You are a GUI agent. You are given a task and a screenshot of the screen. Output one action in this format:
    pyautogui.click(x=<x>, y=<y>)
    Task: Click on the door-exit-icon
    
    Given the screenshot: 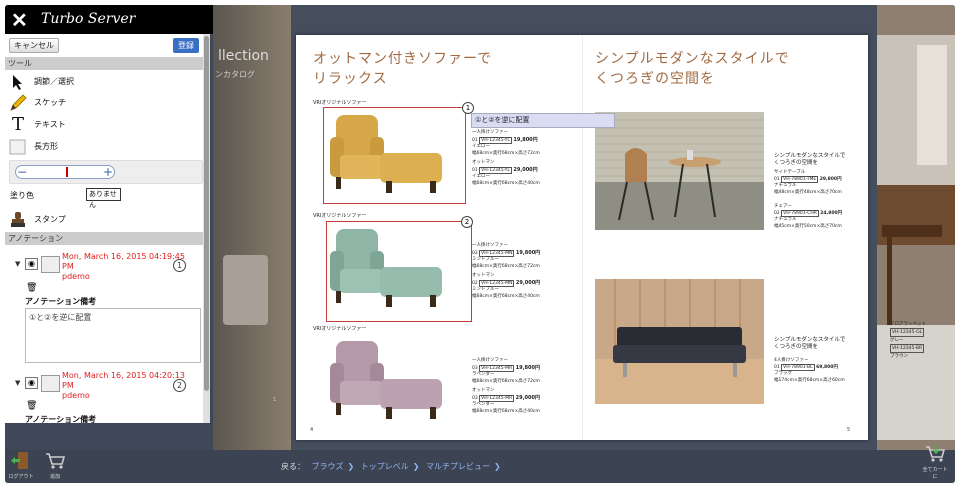 What is the action you would take?
    pyautogui.click(x=19, y=460)
    